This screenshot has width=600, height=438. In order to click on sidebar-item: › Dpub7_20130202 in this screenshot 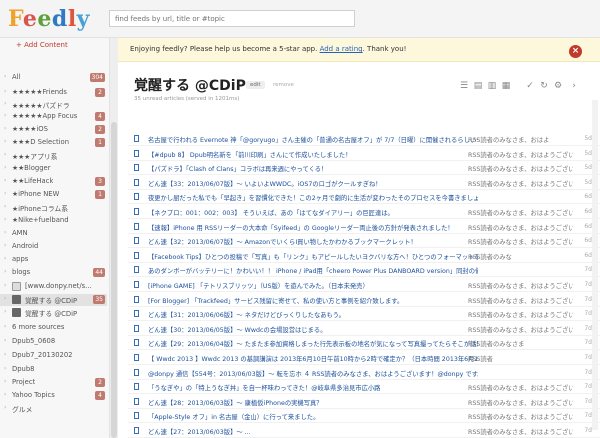, I will do `click(53, 356)`.